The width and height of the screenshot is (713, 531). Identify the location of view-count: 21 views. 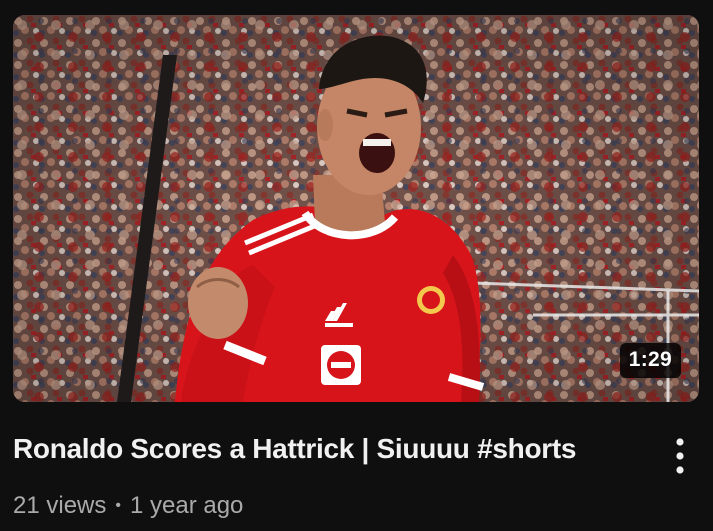
(60, 505).